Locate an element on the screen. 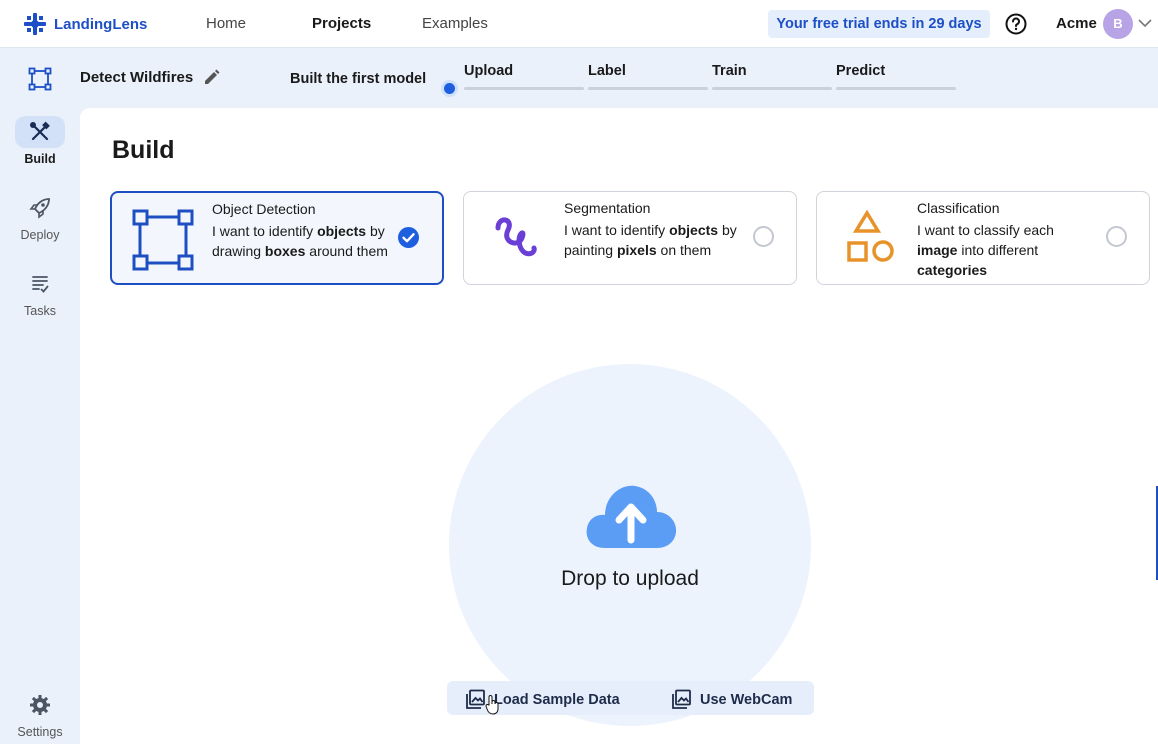 This screenshot has height=744, width=1158. rail-item-build: Build is located at coordinates (40, 141).